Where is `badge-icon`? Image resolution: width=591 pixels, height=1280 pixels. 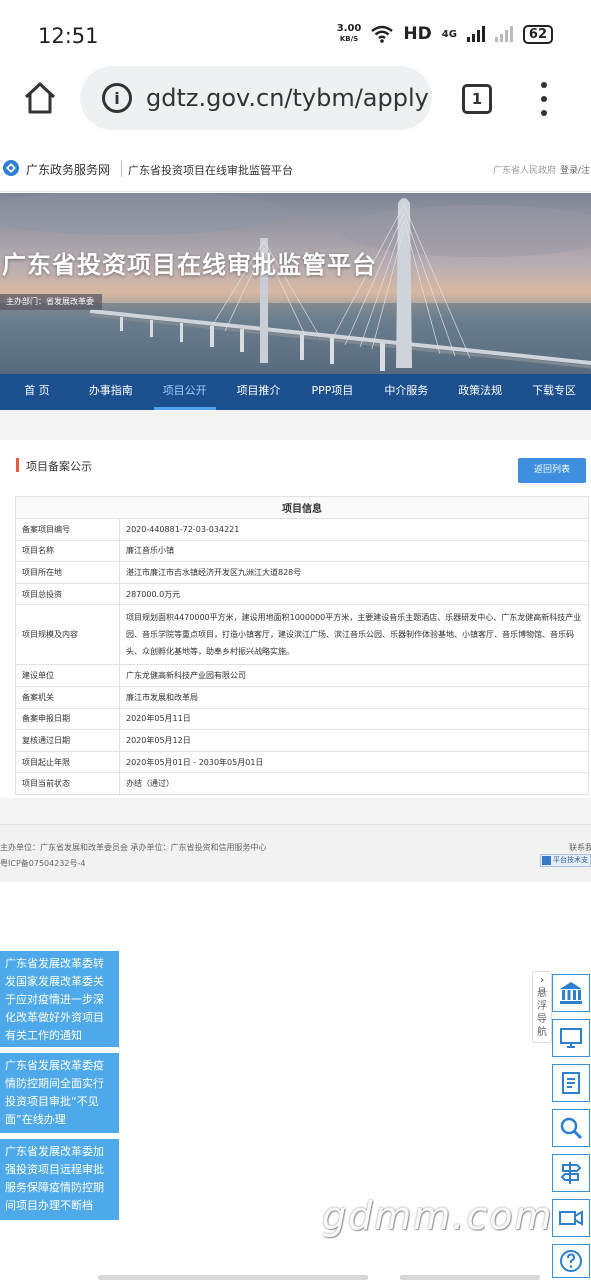 badge-icon is located at coordinates (546, 860).